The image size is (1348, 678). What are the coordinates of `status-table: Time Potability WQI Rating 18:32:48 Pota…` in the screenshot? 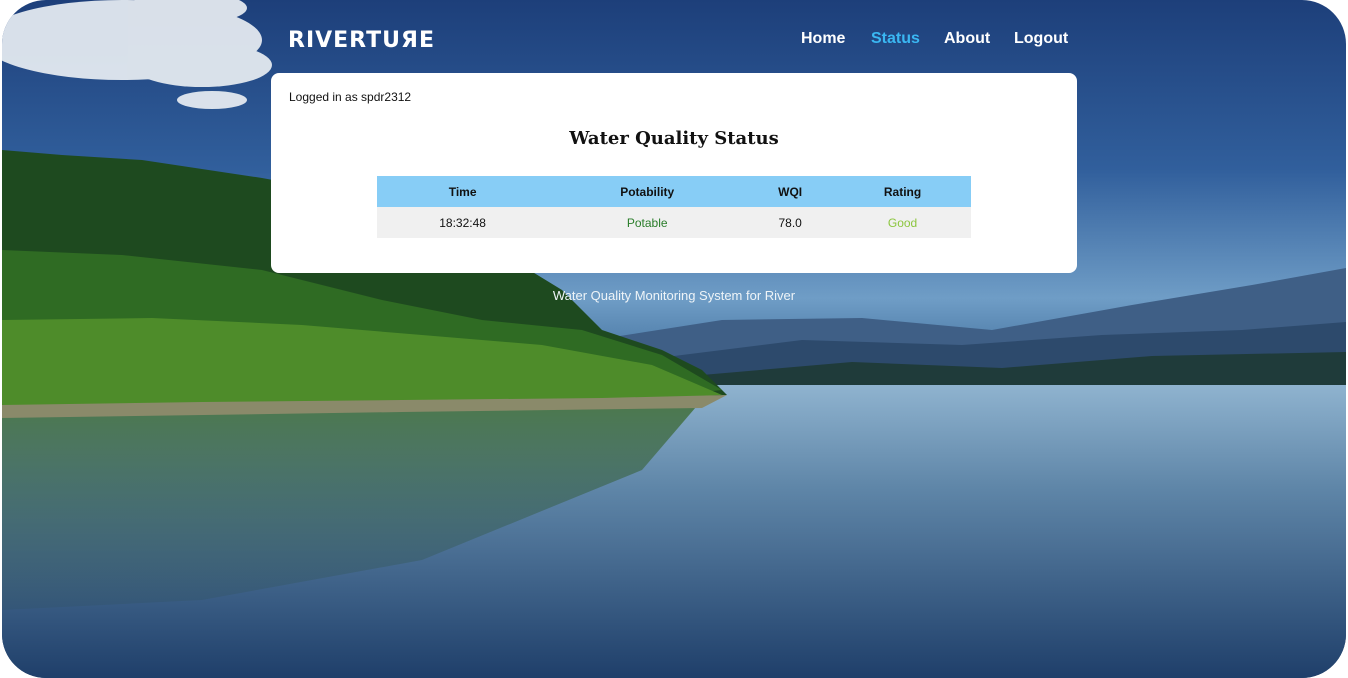 It's located at (674, 207).